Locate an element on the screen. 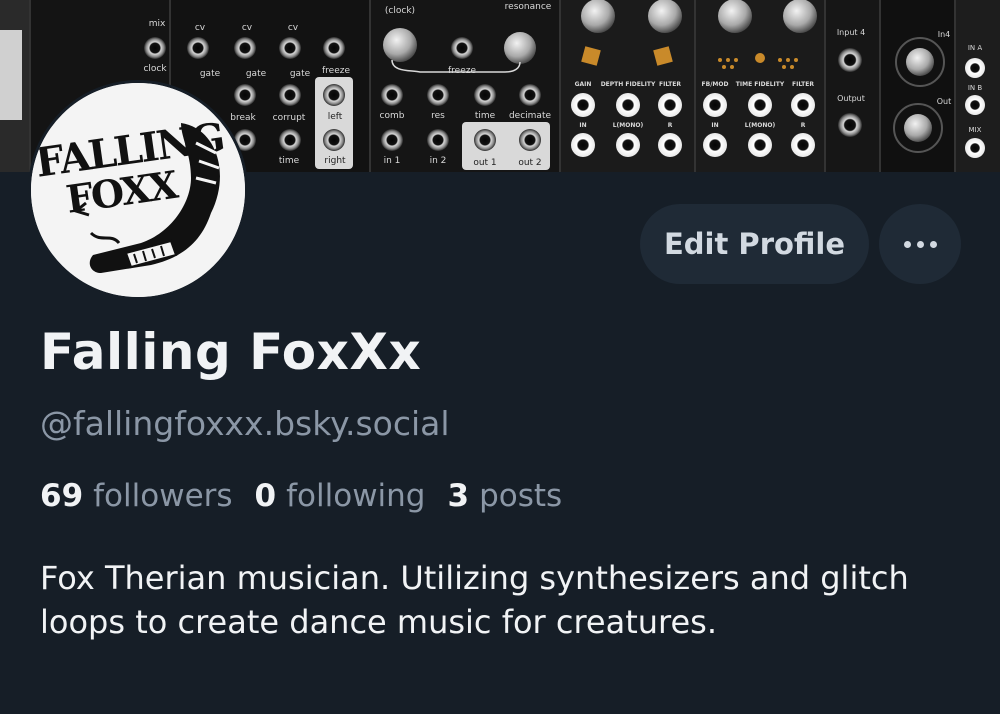  banner-label: break is located at coordinates (243, 118).